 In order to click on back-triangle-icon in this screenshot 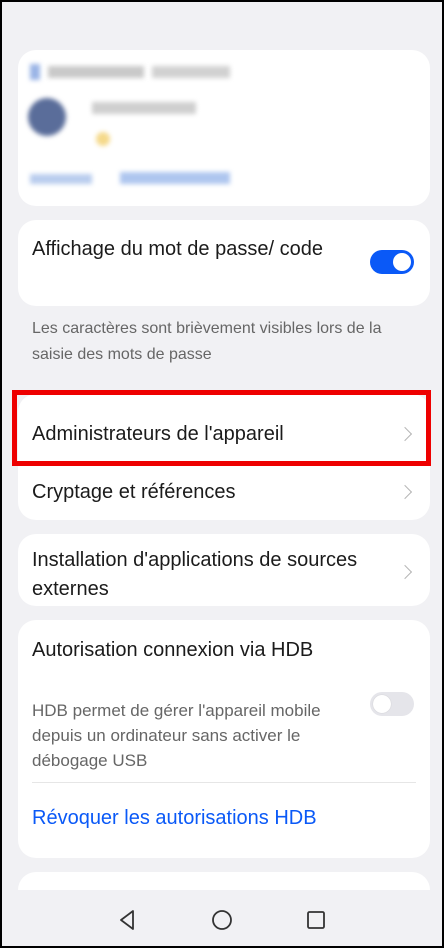, I will do `click(128, 920)`.